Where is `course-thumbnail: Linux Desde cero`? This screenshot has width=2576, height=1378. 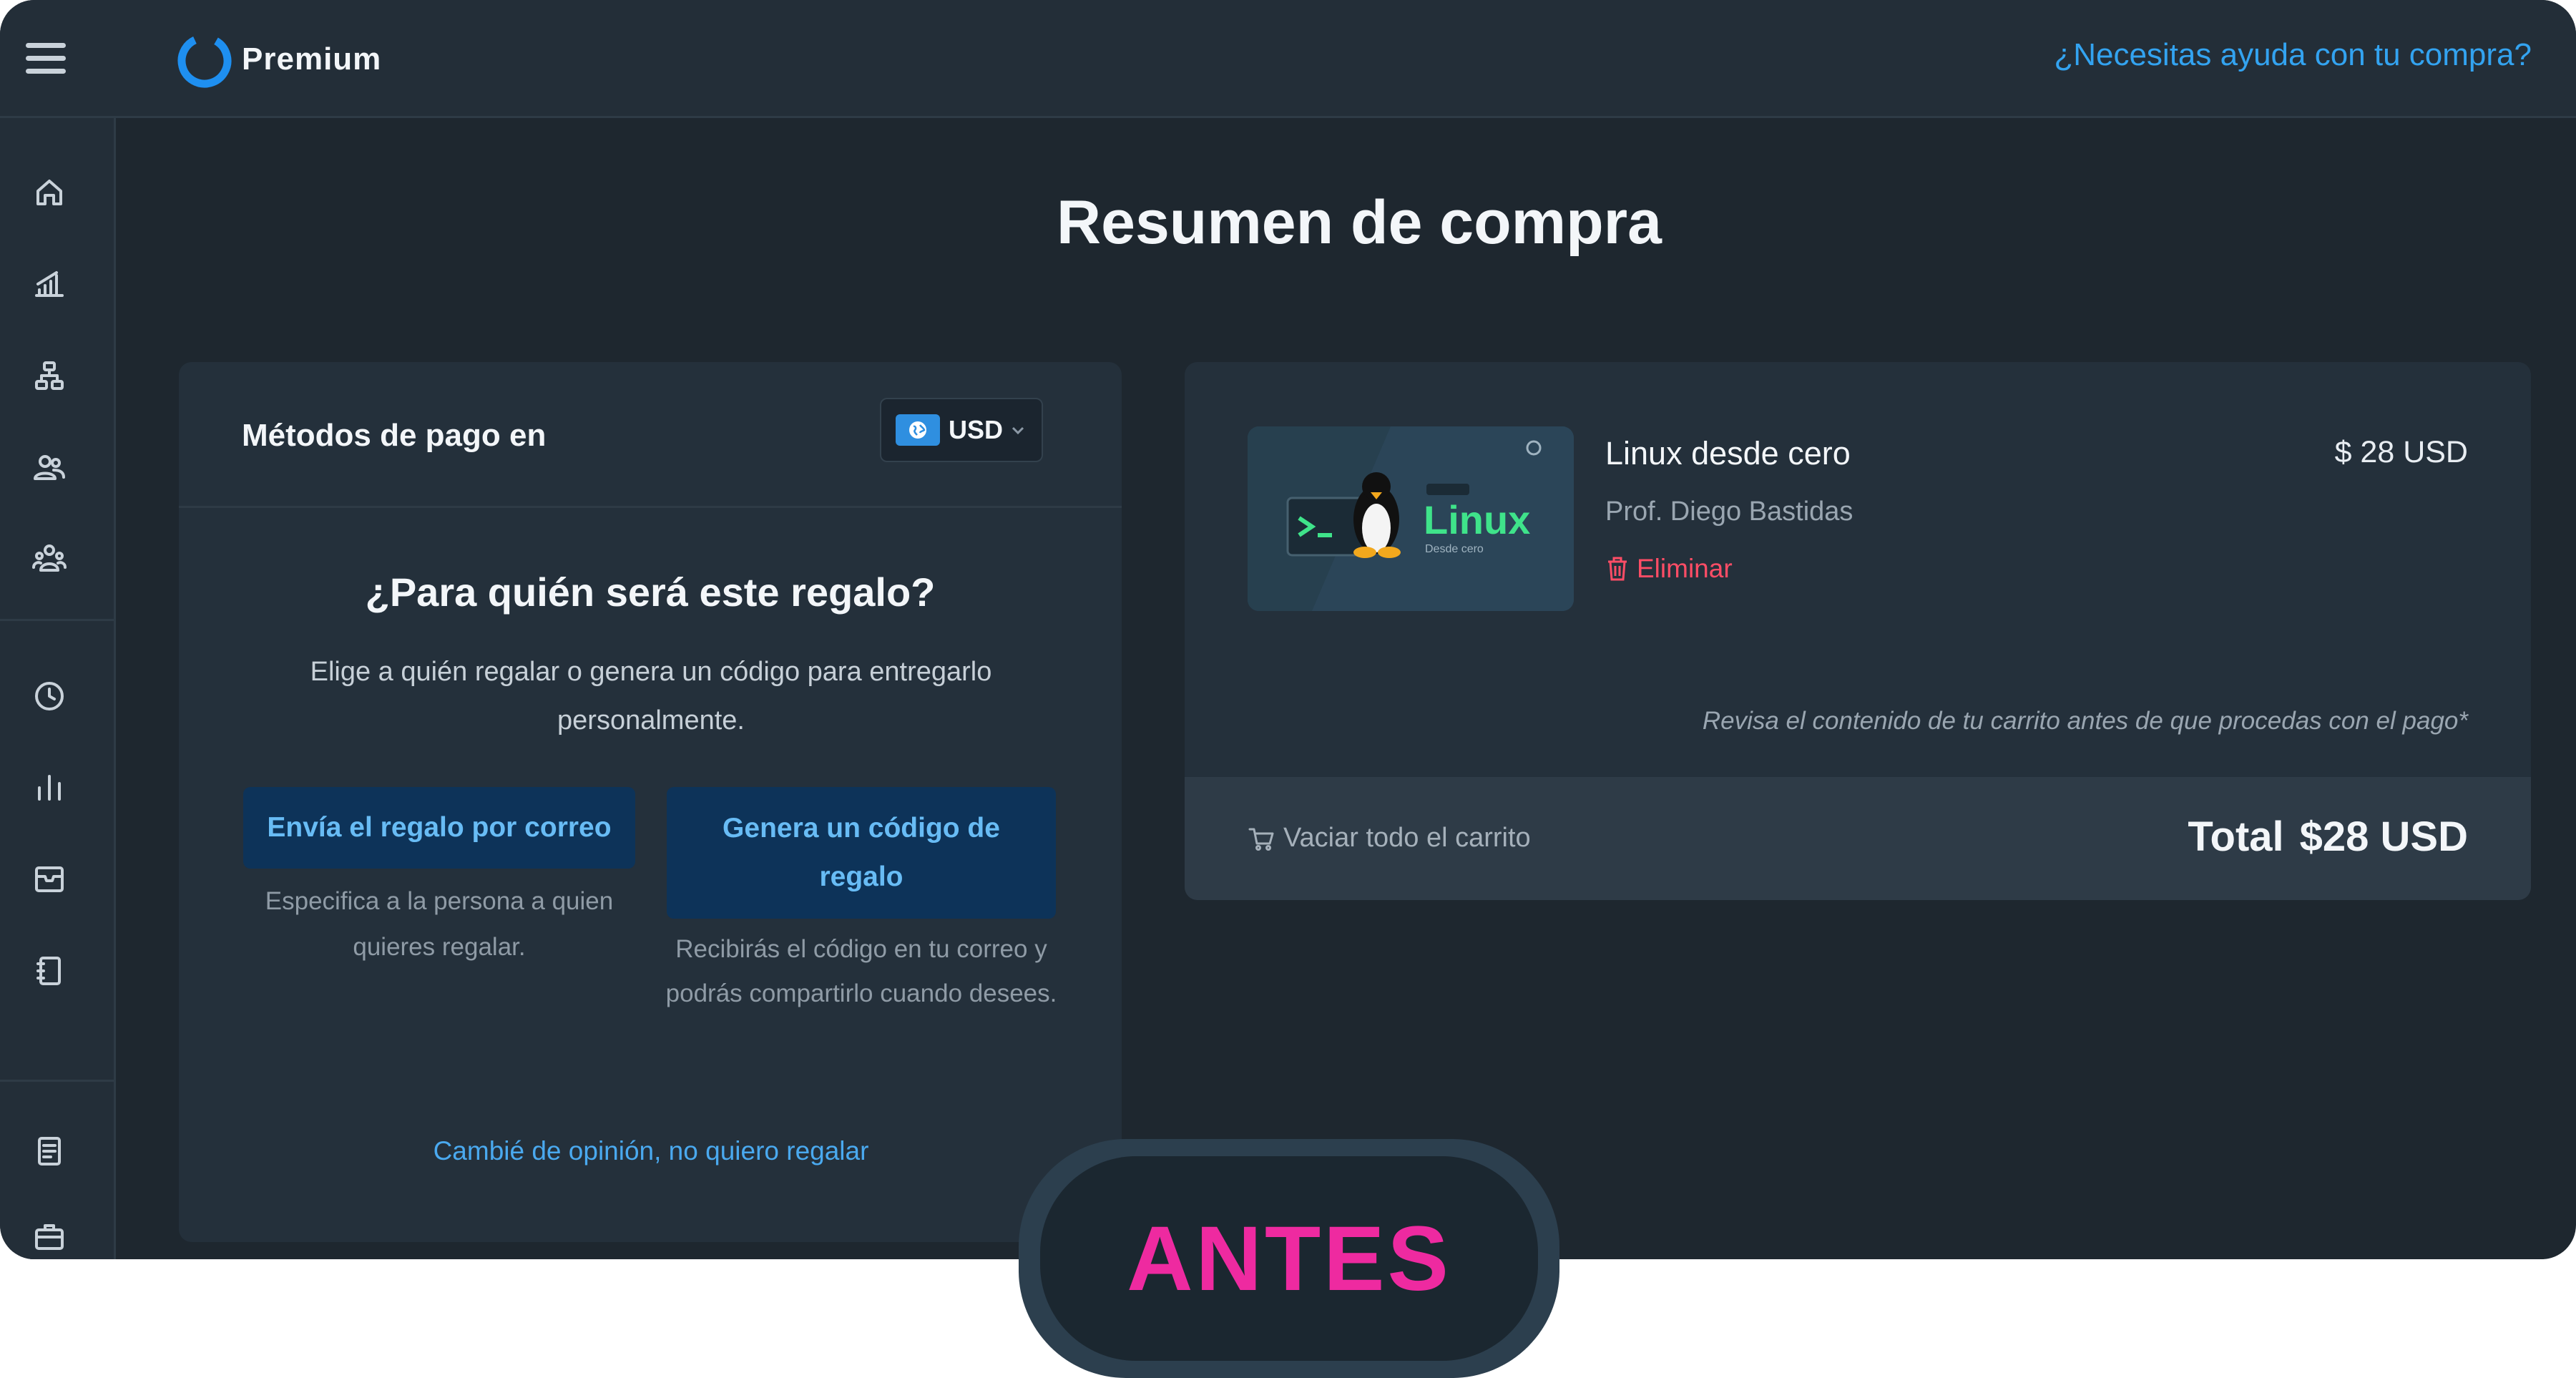
course-thumbnail: Linux Desde cero is located at coordinates (1411, 518).